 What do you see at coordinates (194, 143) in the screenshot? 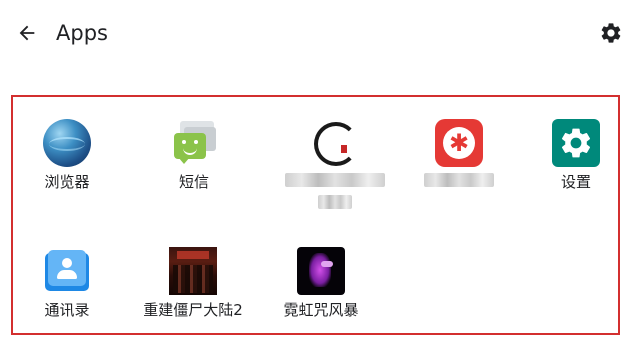
I see `sms-icon` at bounding box center [194, 143].